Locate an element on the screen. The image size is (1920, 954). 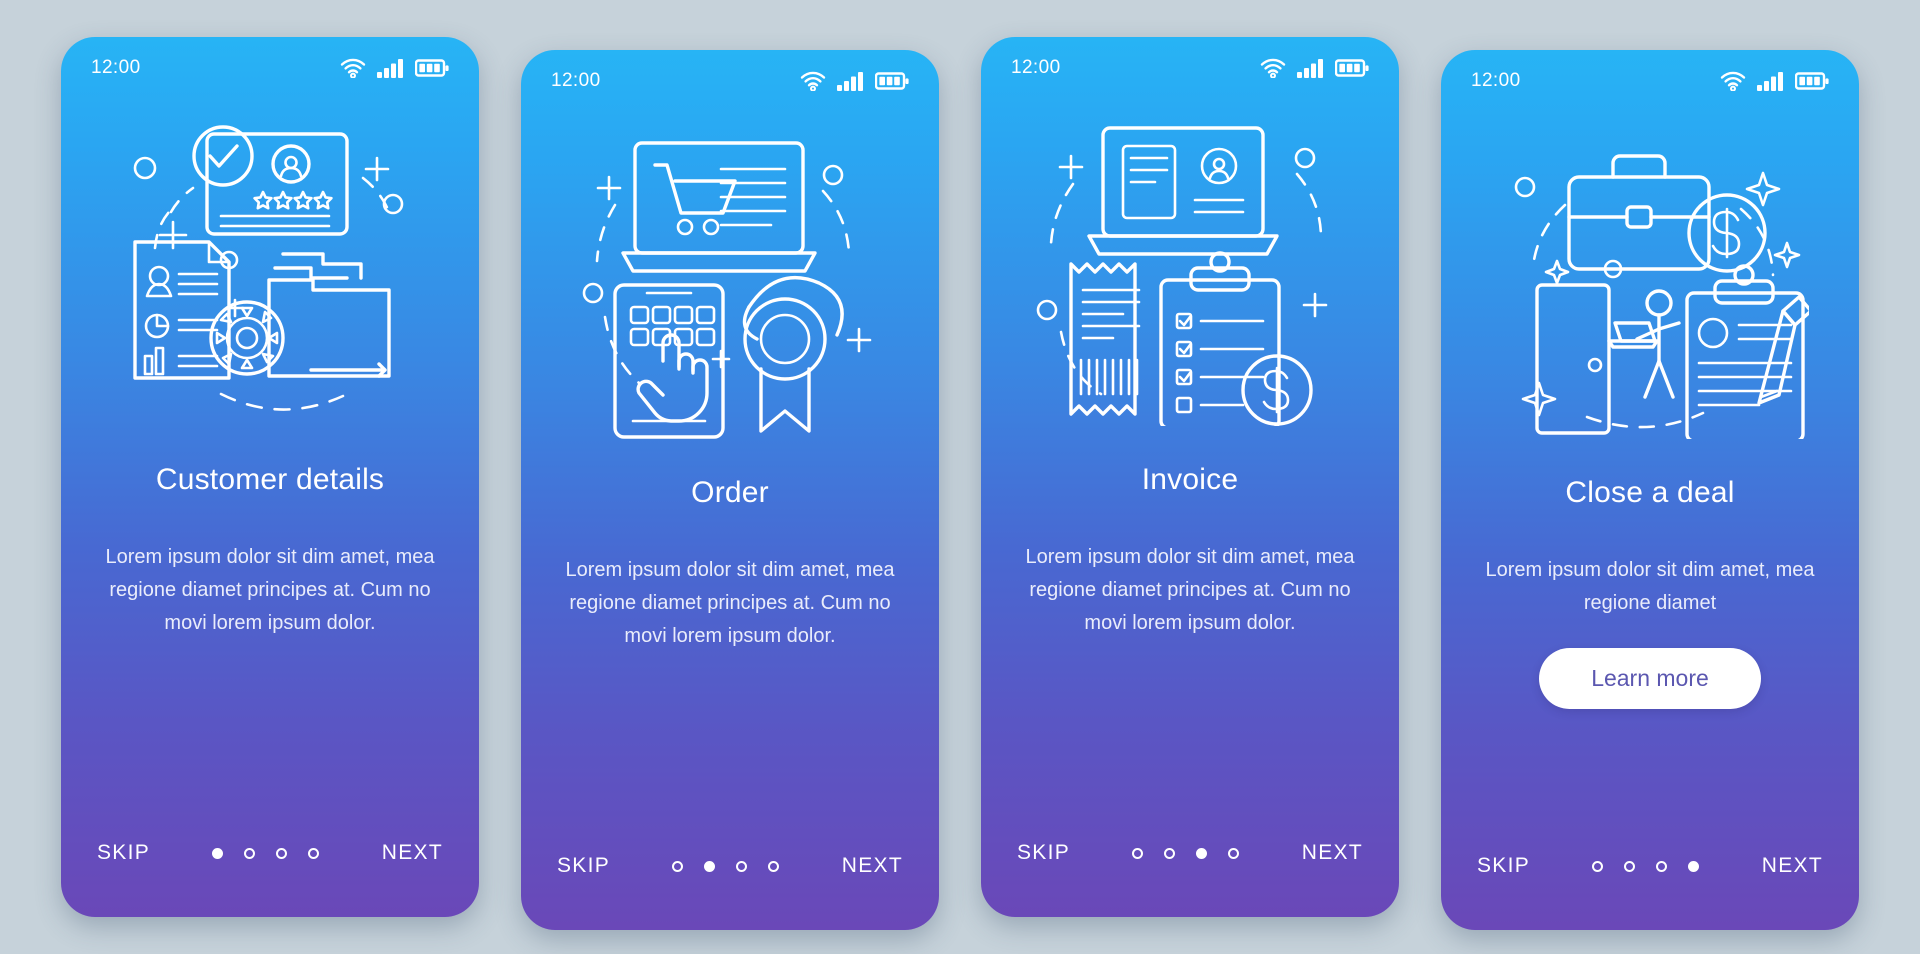
page-dot-1-active is located at coordinates (218, 853).